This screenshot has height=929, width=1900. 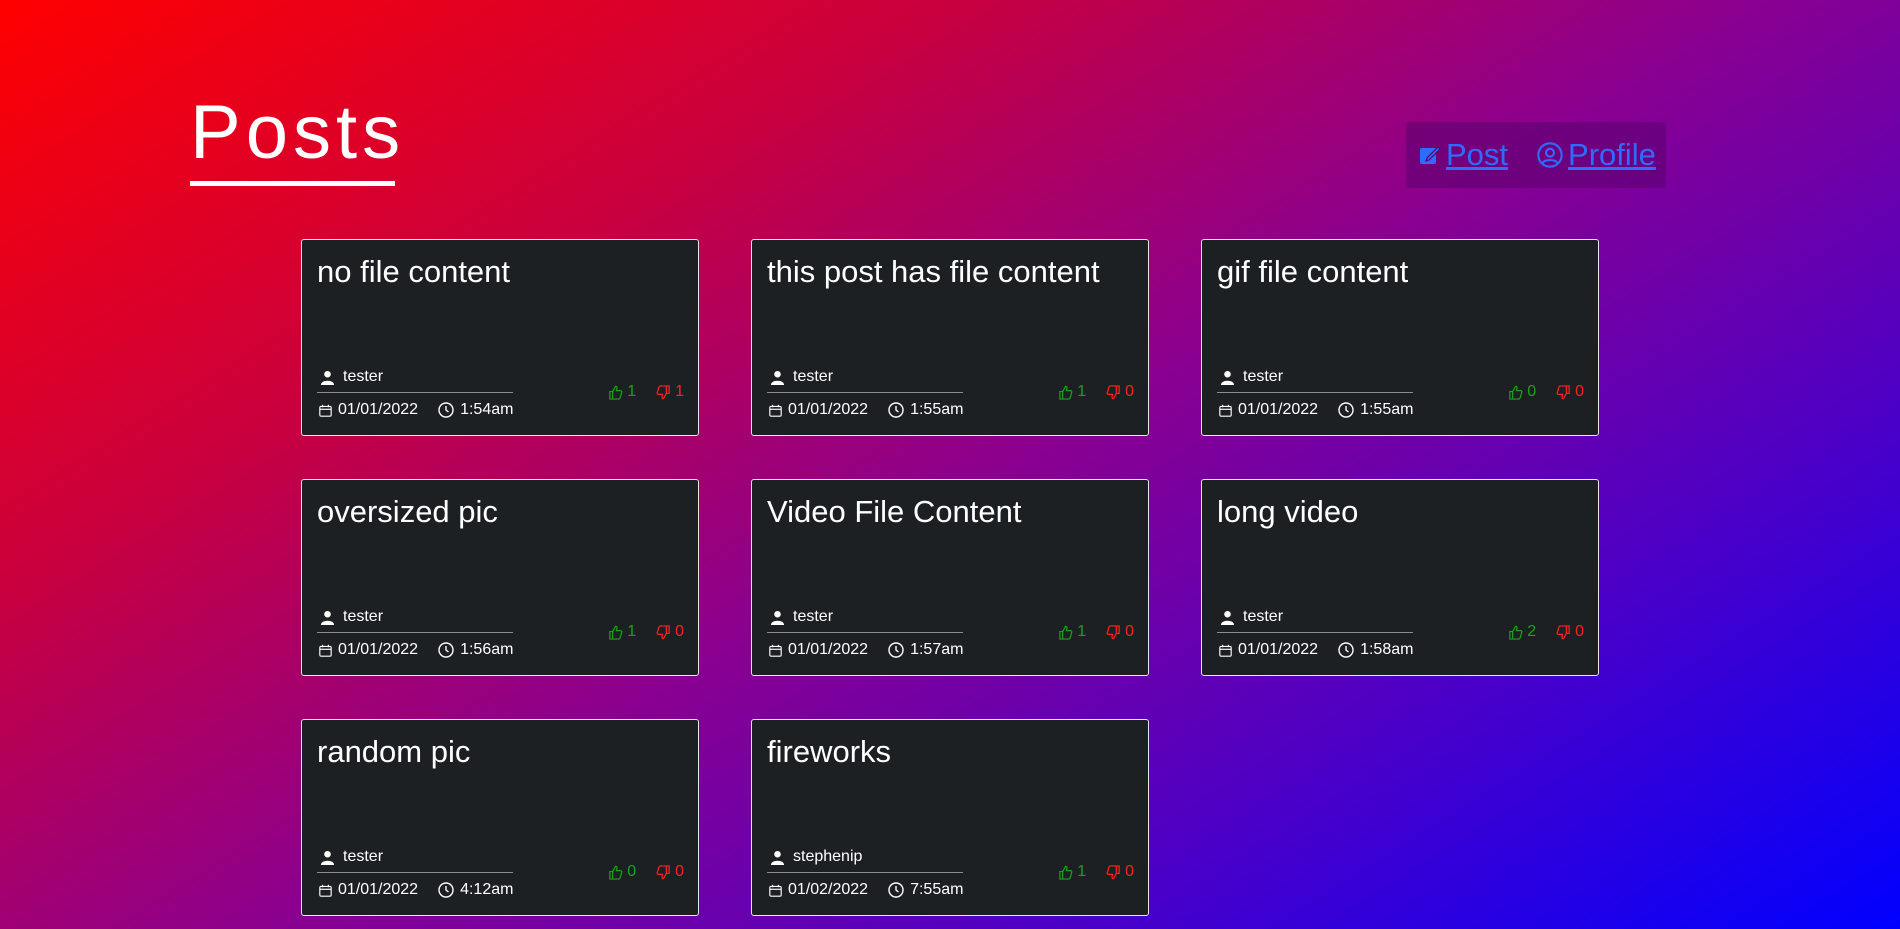 I want to click on post-card: long video tester 01/01/2022 1:58am 2 0, so click(x=1400, y=577).